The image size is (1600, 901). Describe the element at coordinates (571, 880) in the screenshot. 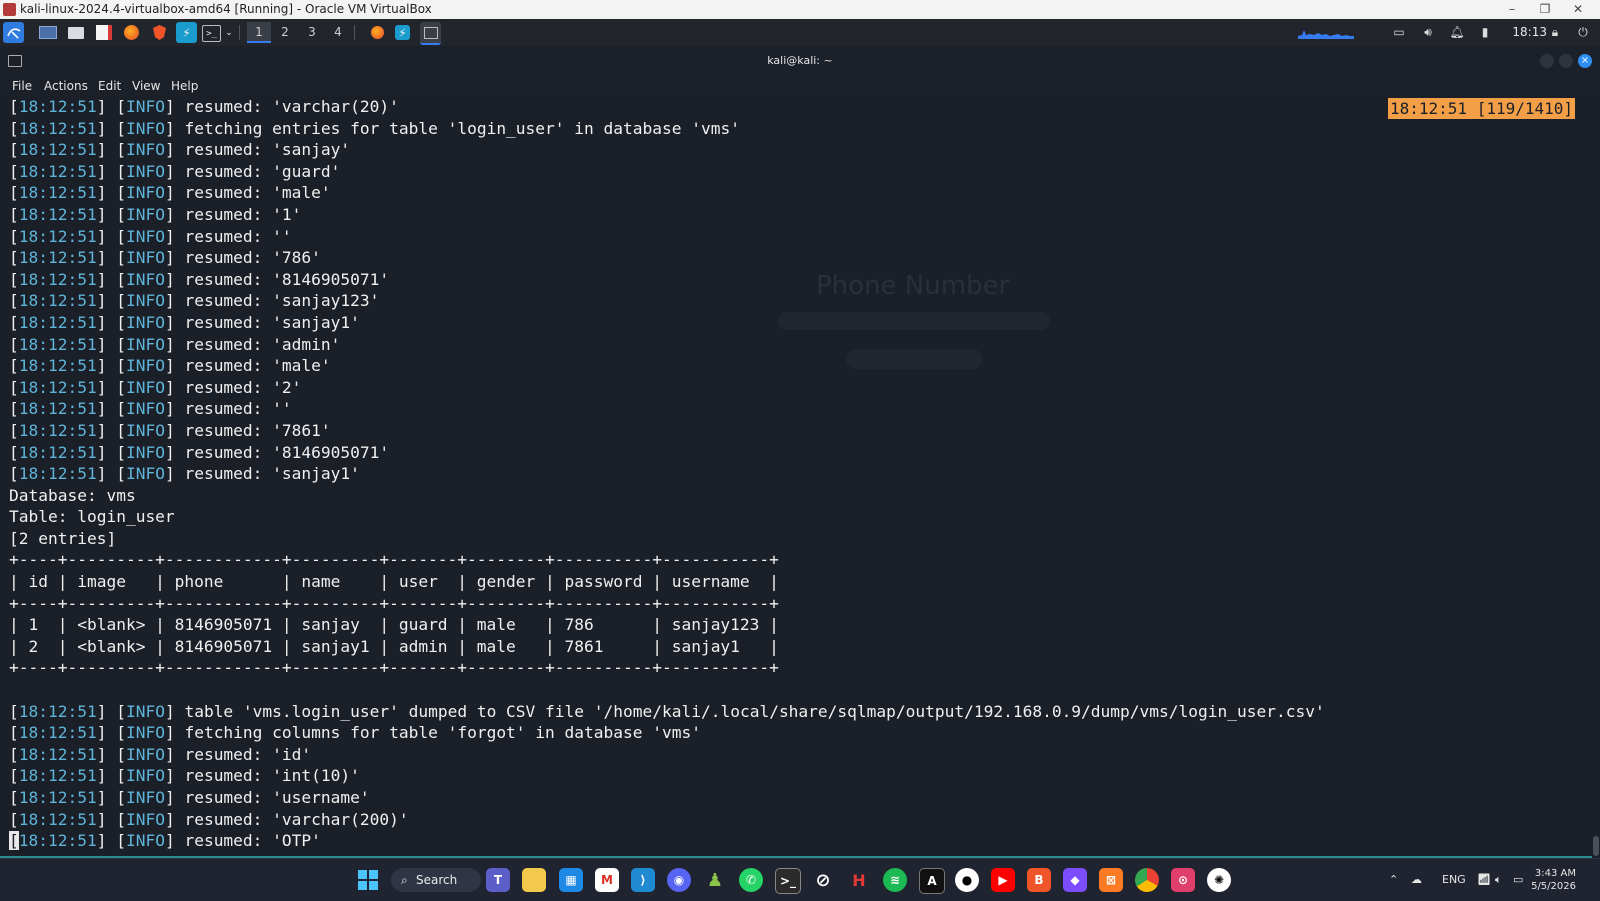

I see `ms-store-icon: ▦` at that location.